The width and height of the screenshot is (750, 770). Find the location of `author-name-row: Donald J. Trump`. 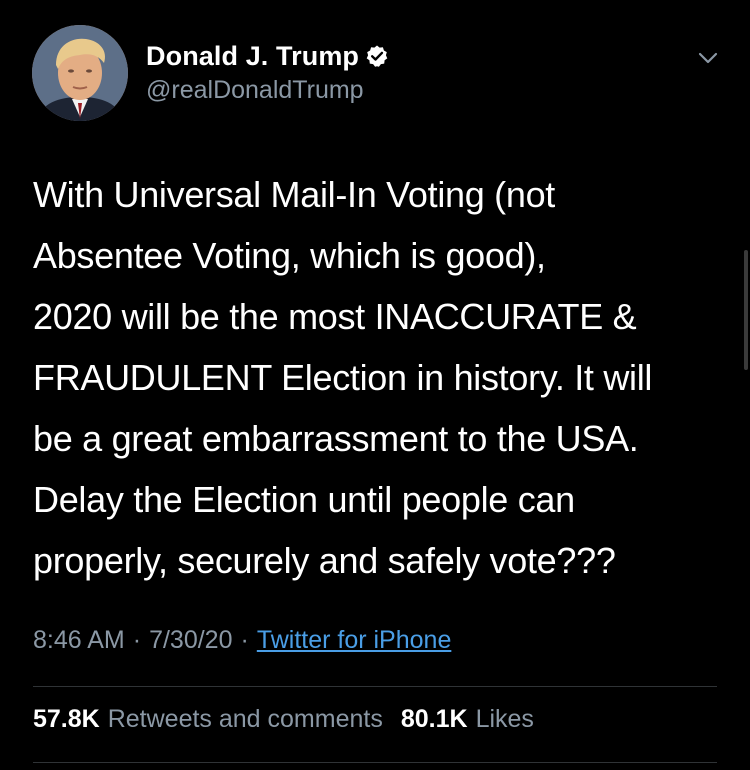

author-name-row: Donald J. Trump is located at coordinates (267, 56).